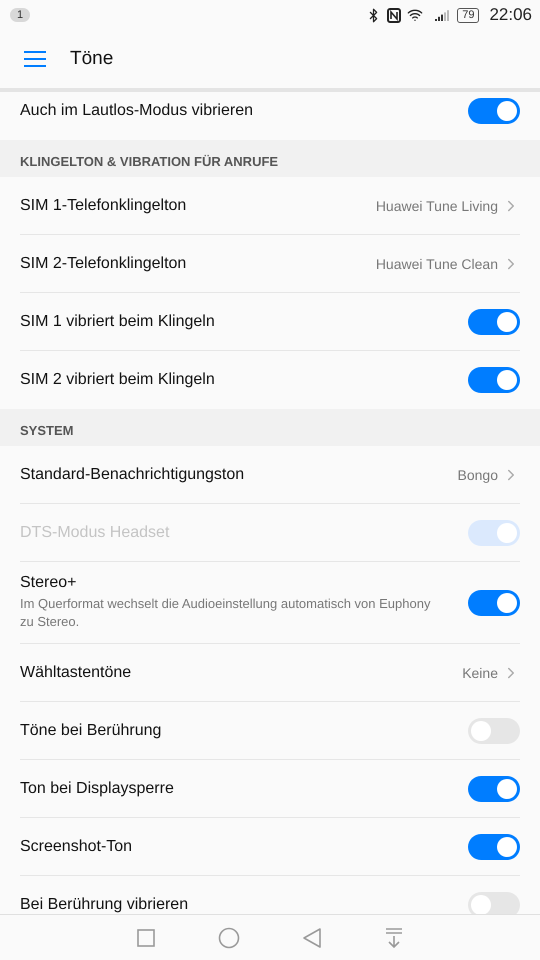 The height and width of the screenshot is (960, 540). Describe the element at coordinates (146, 938) in the screenshot. I see `recents-button` at that location.